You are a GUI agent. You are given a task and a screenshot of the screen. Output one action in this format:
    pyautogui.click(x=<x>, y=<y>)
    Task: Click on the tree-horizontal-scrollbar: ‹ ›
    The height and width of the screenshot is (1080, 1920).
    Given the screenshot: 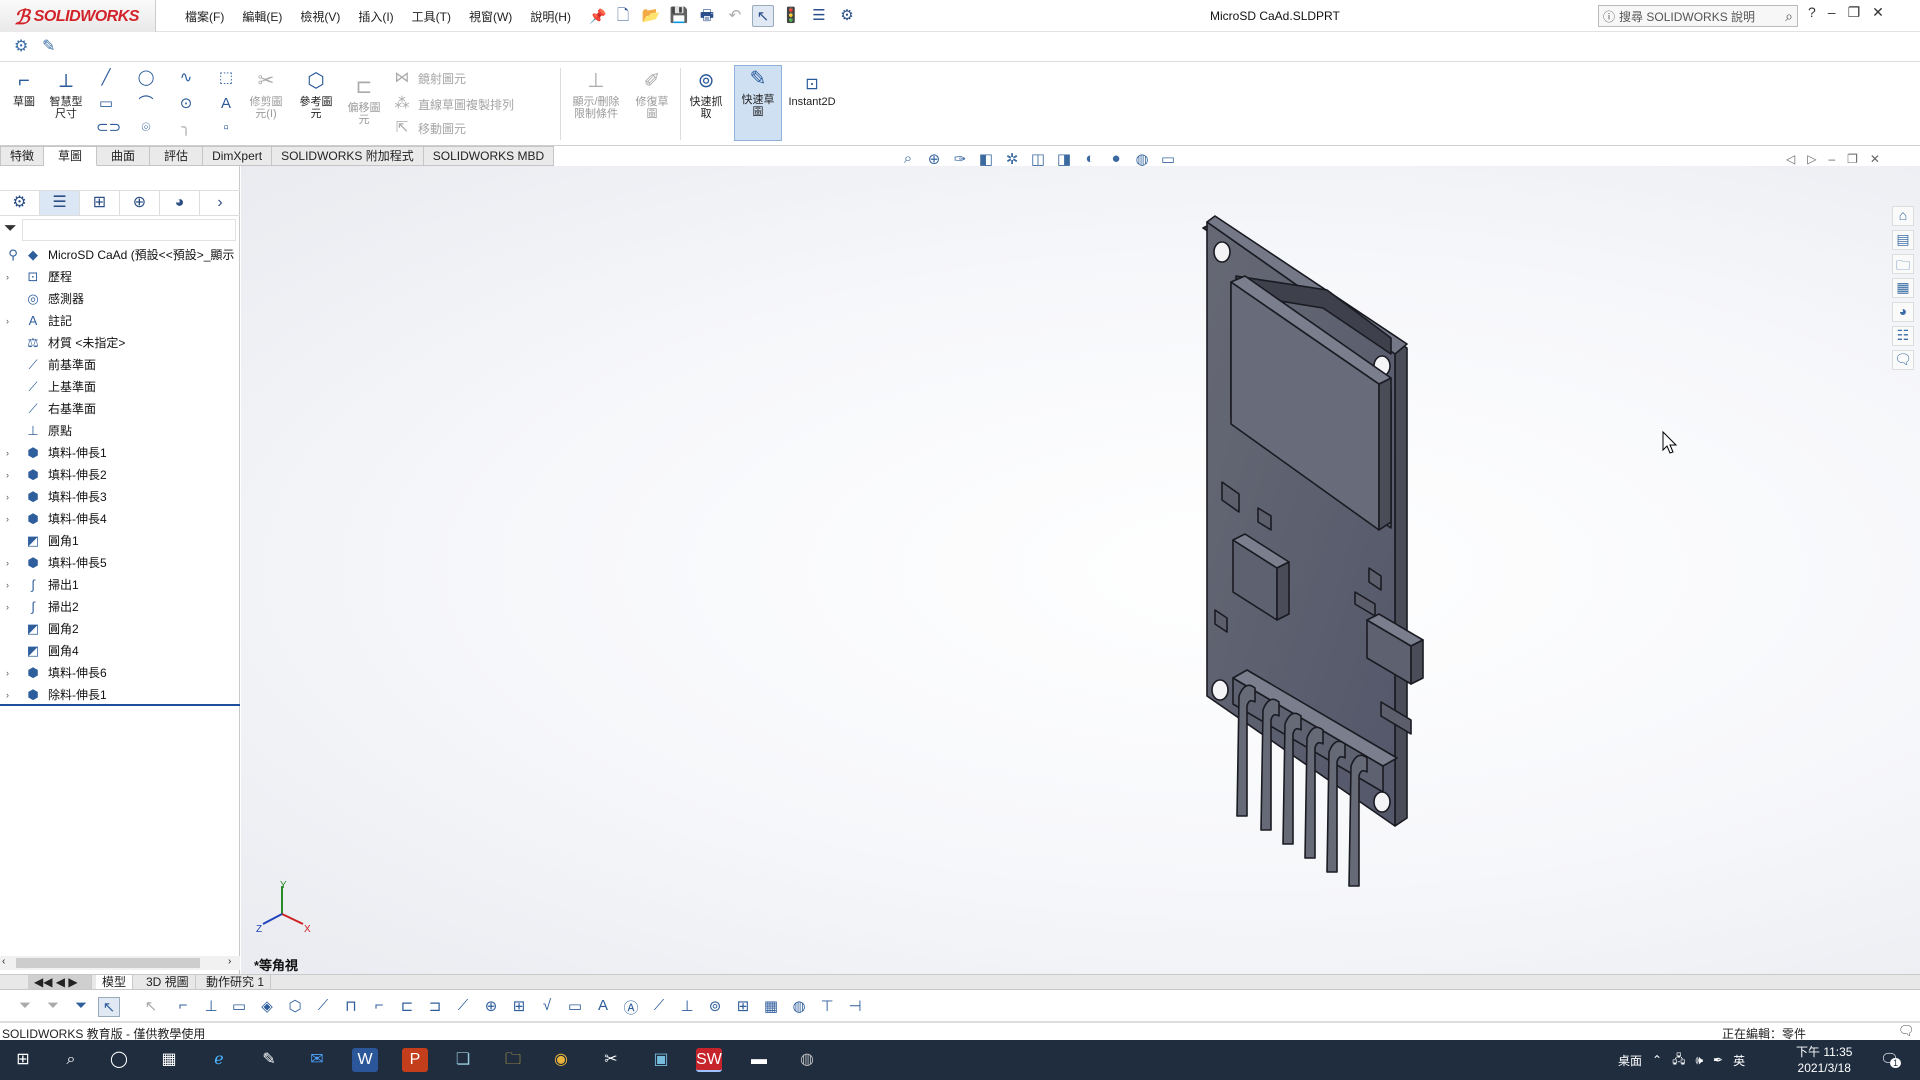 What is the action you would take?
    pyautogui.click(x=120, y=963)
    